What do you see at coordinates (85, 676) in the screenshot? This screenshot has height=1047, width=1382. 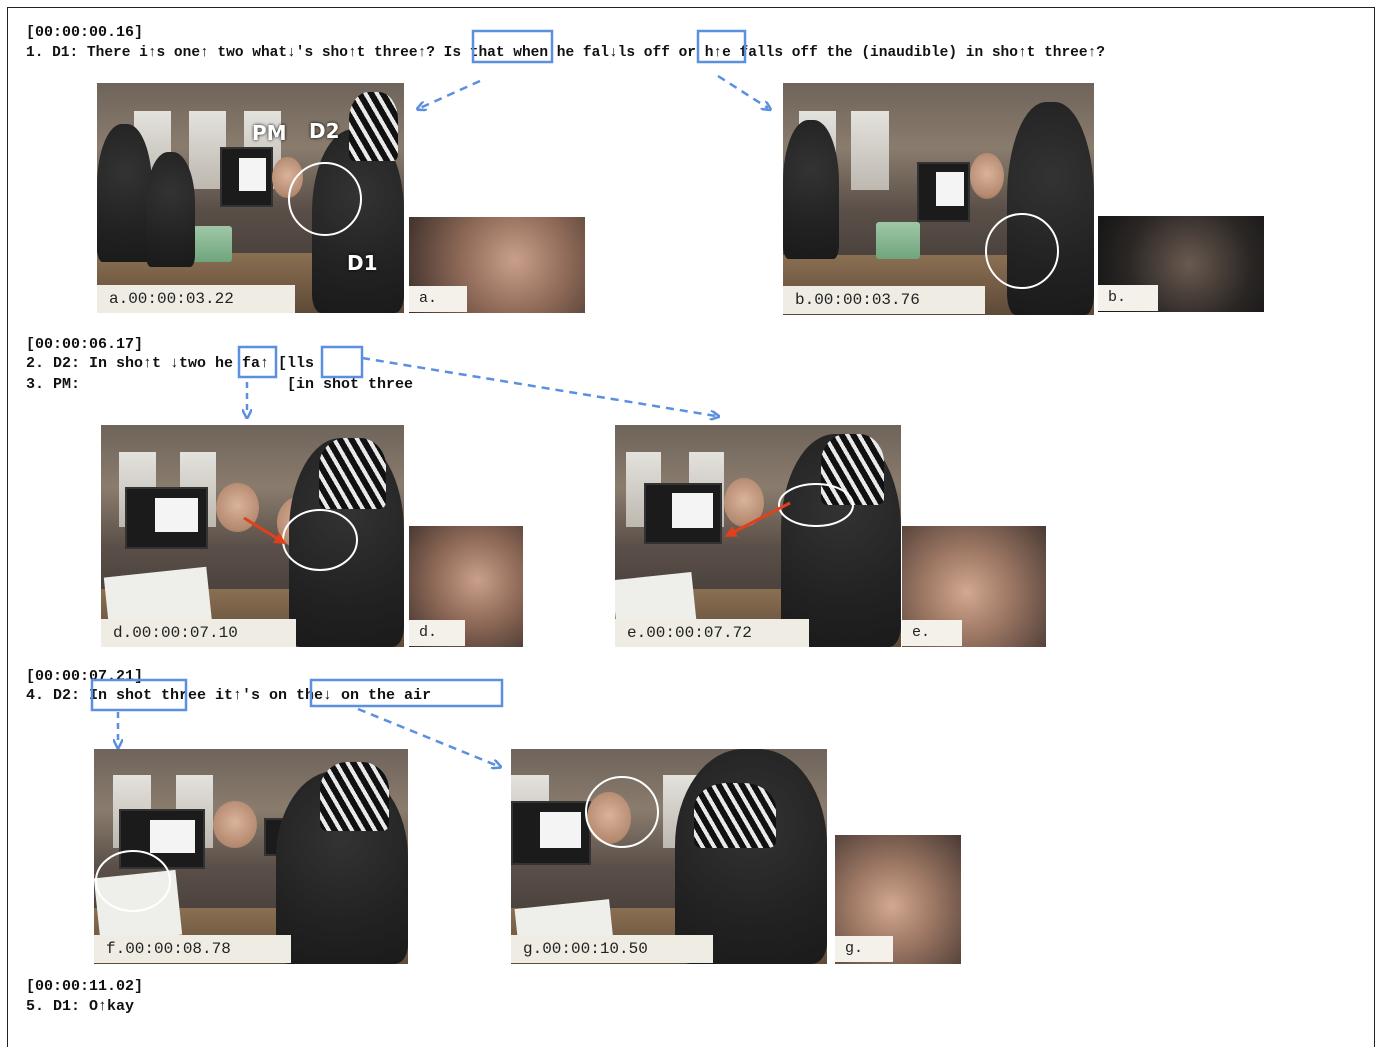 I see `timestamp-3: [00:00:07.21]` at bounding box center [85, 676].